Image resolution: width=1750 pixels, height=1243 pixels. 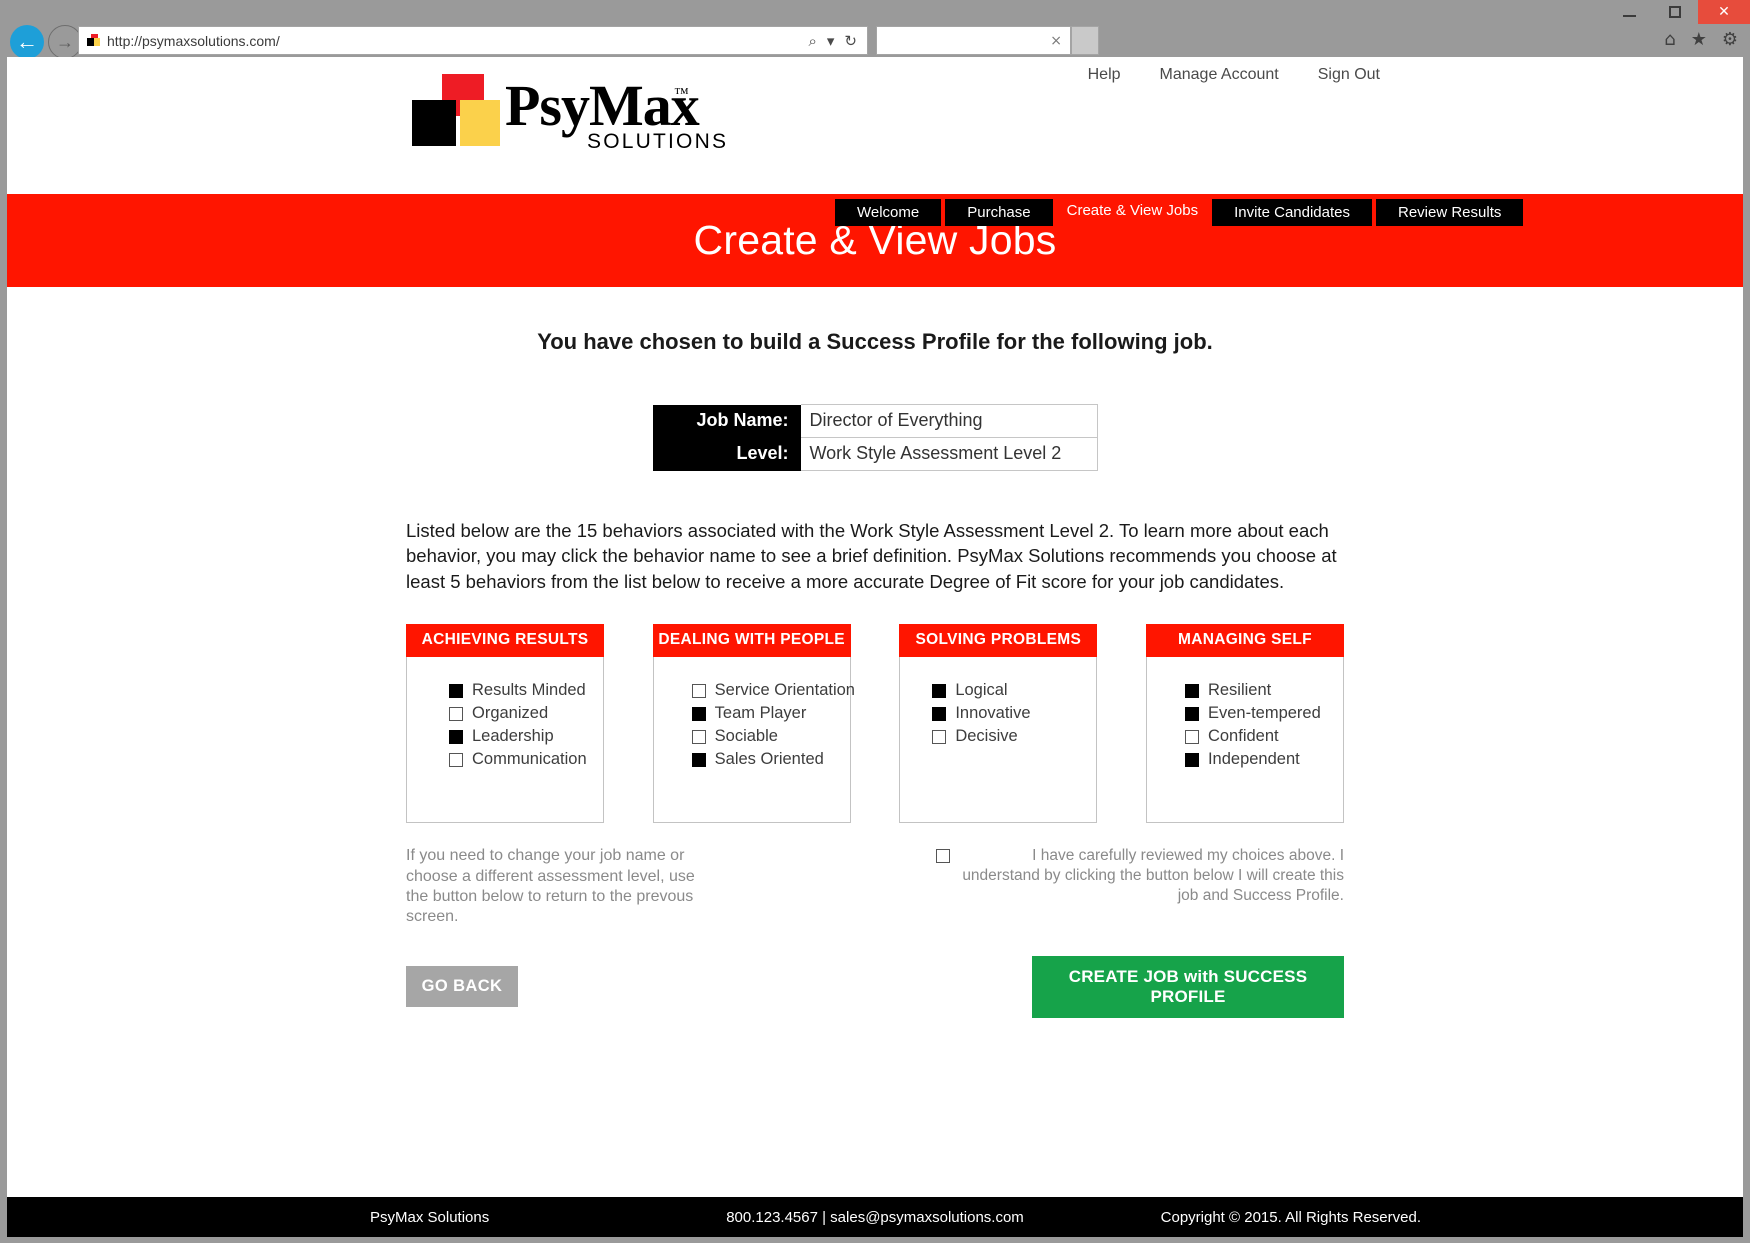 I want to click on behavior-label: Service Orientation, so click(x=785, y=690).